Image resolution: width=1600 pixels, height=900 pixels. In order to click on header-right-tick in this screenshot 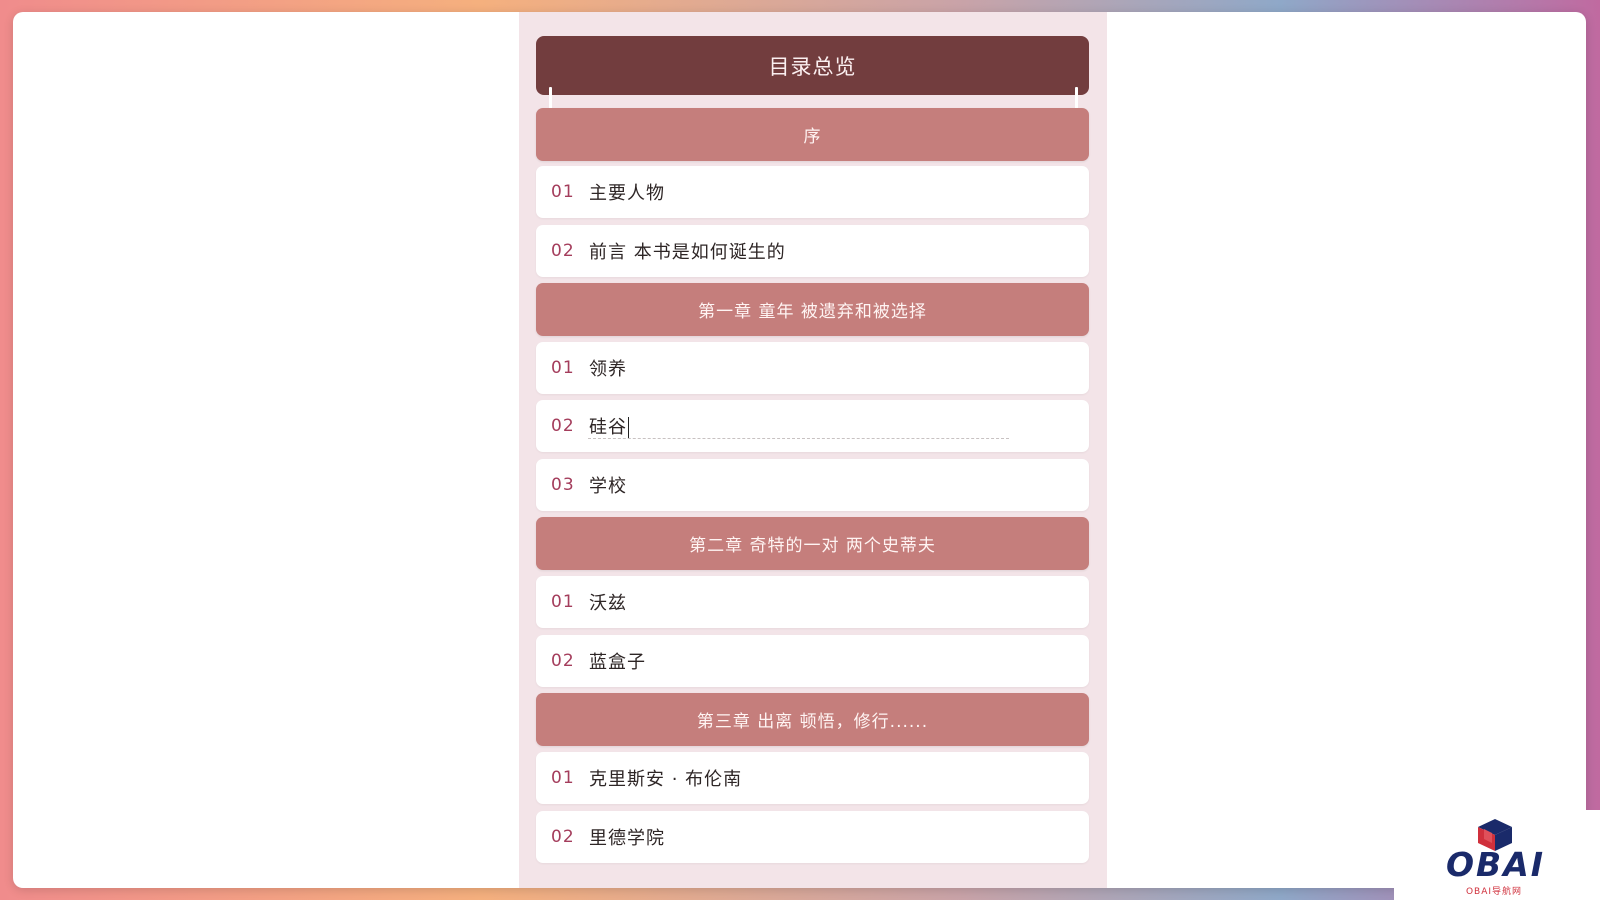, I will do `click(1076, 98)`.